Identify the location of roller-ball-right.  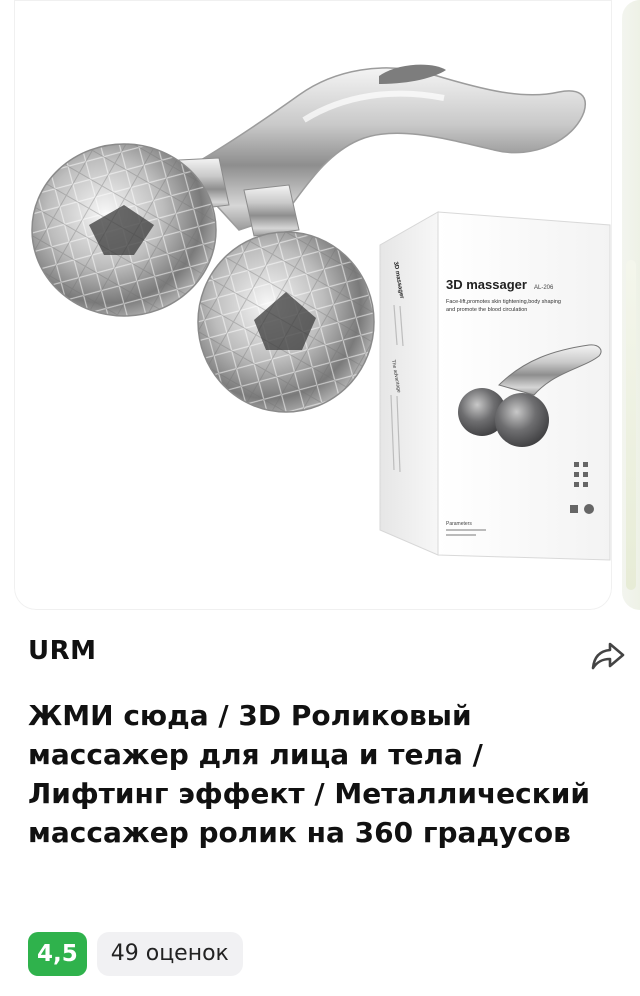
(286, 322).